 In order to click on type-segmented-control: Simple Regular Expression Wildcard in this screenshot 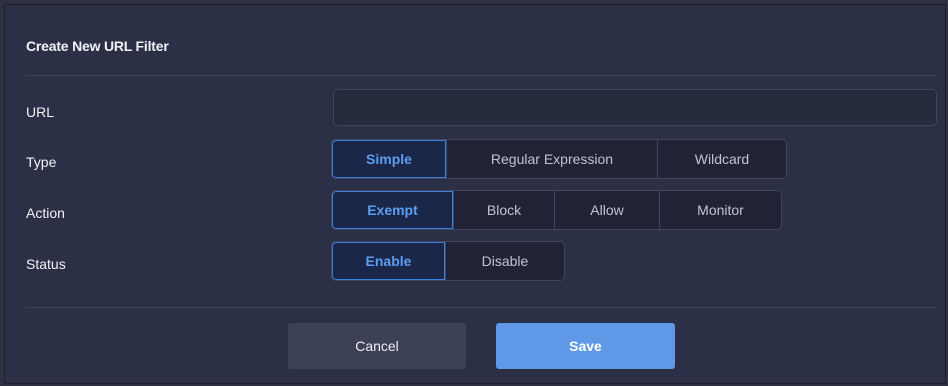, I will do `click(559, 159)`.